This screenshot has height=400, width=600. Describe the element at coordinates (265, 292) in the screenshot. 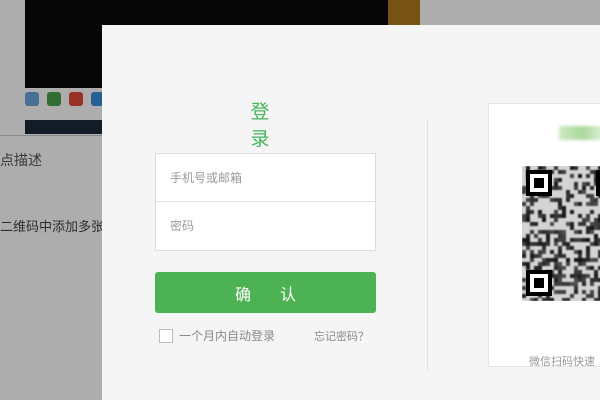

I see `confirm-button: 确 认` at that location.